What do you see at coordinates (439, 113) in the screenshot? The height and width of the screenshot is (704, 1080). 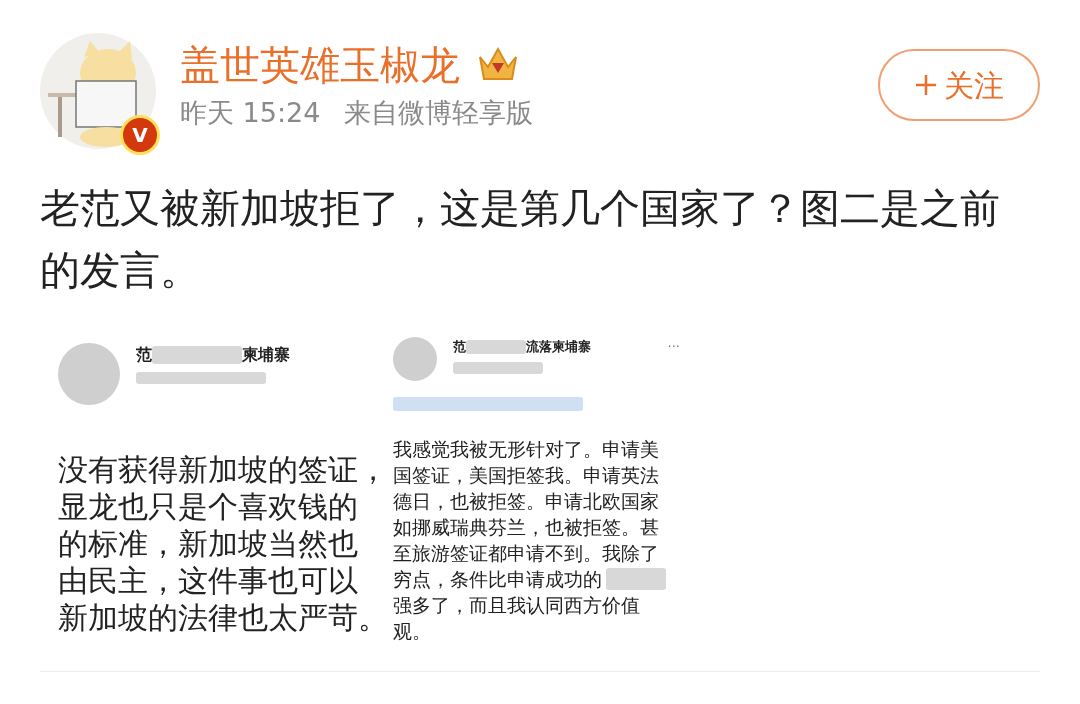 I see `post-source: 来自微博轻享版` at bounding box center [439, 113].